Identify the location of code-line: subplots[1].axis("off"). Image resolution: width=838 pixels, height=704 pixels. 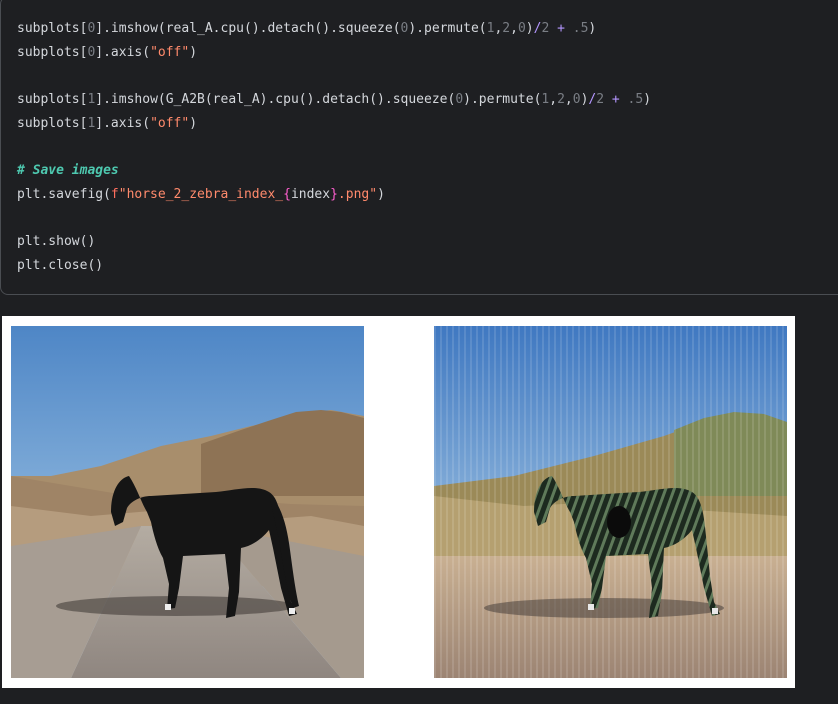
(334, 124).